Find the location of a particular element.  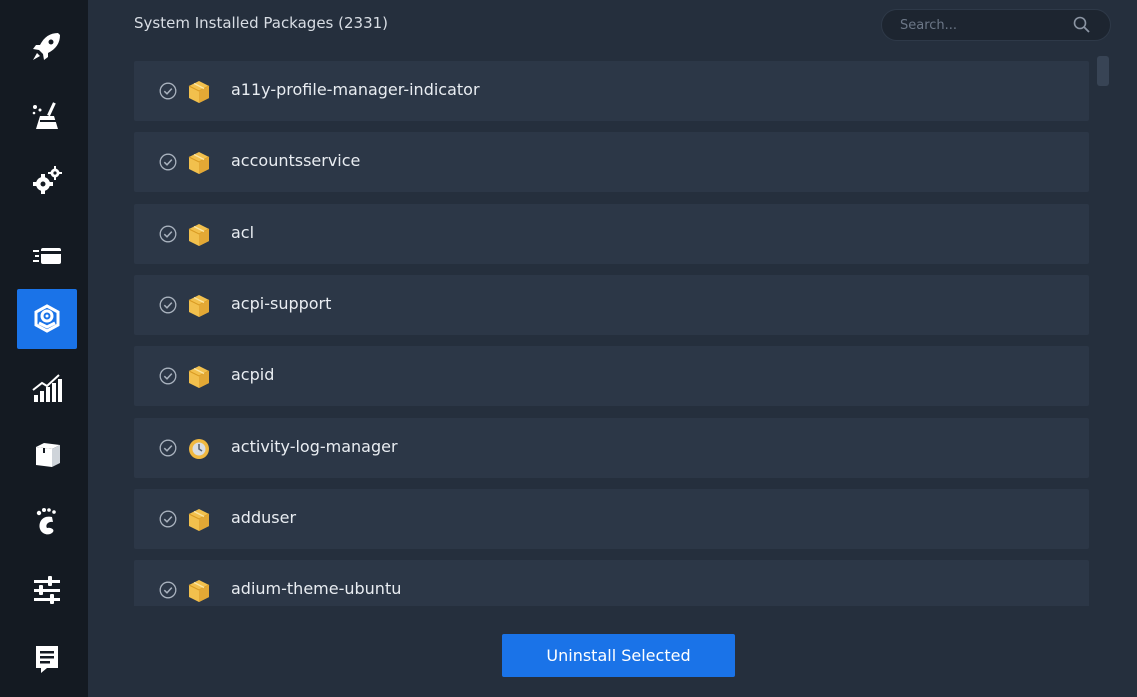

sidebar-item-uninstaller is located at coordinates (47, 319).